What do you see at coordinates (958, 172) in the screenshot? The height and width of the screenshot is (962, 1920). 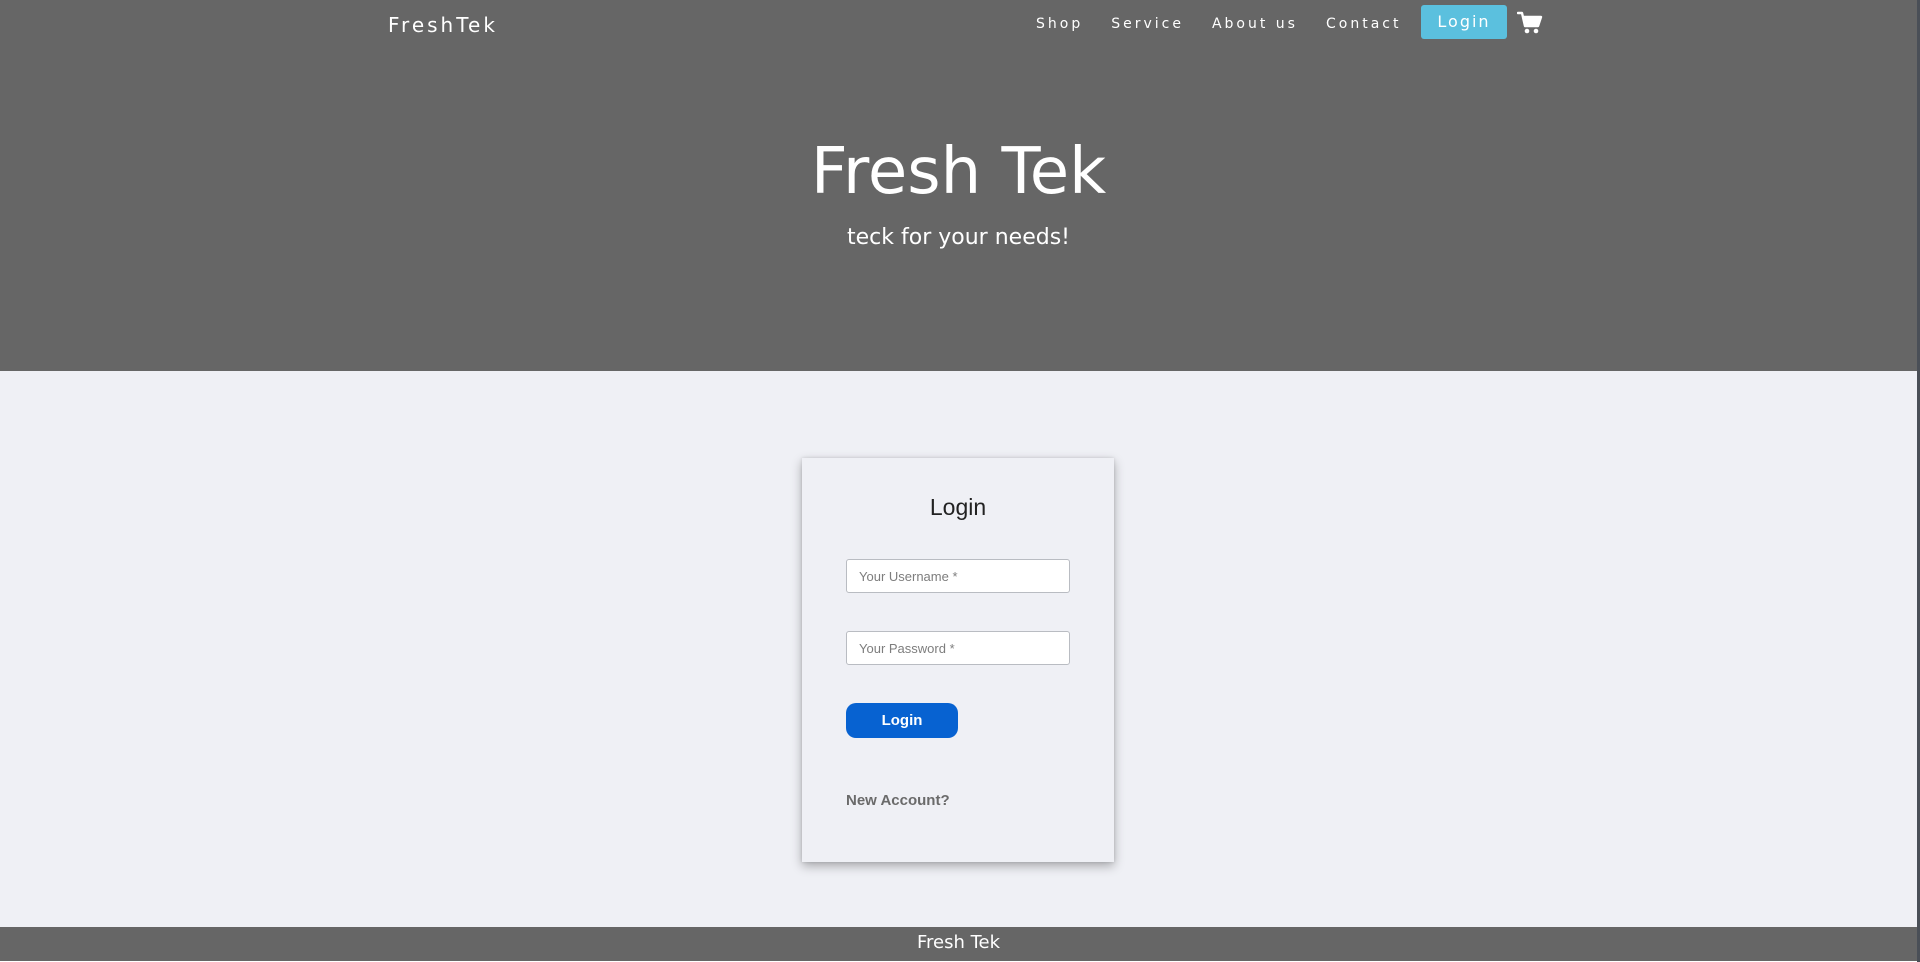 I see `hero-title: Fresh Tek` at bounding box center [958, 172].